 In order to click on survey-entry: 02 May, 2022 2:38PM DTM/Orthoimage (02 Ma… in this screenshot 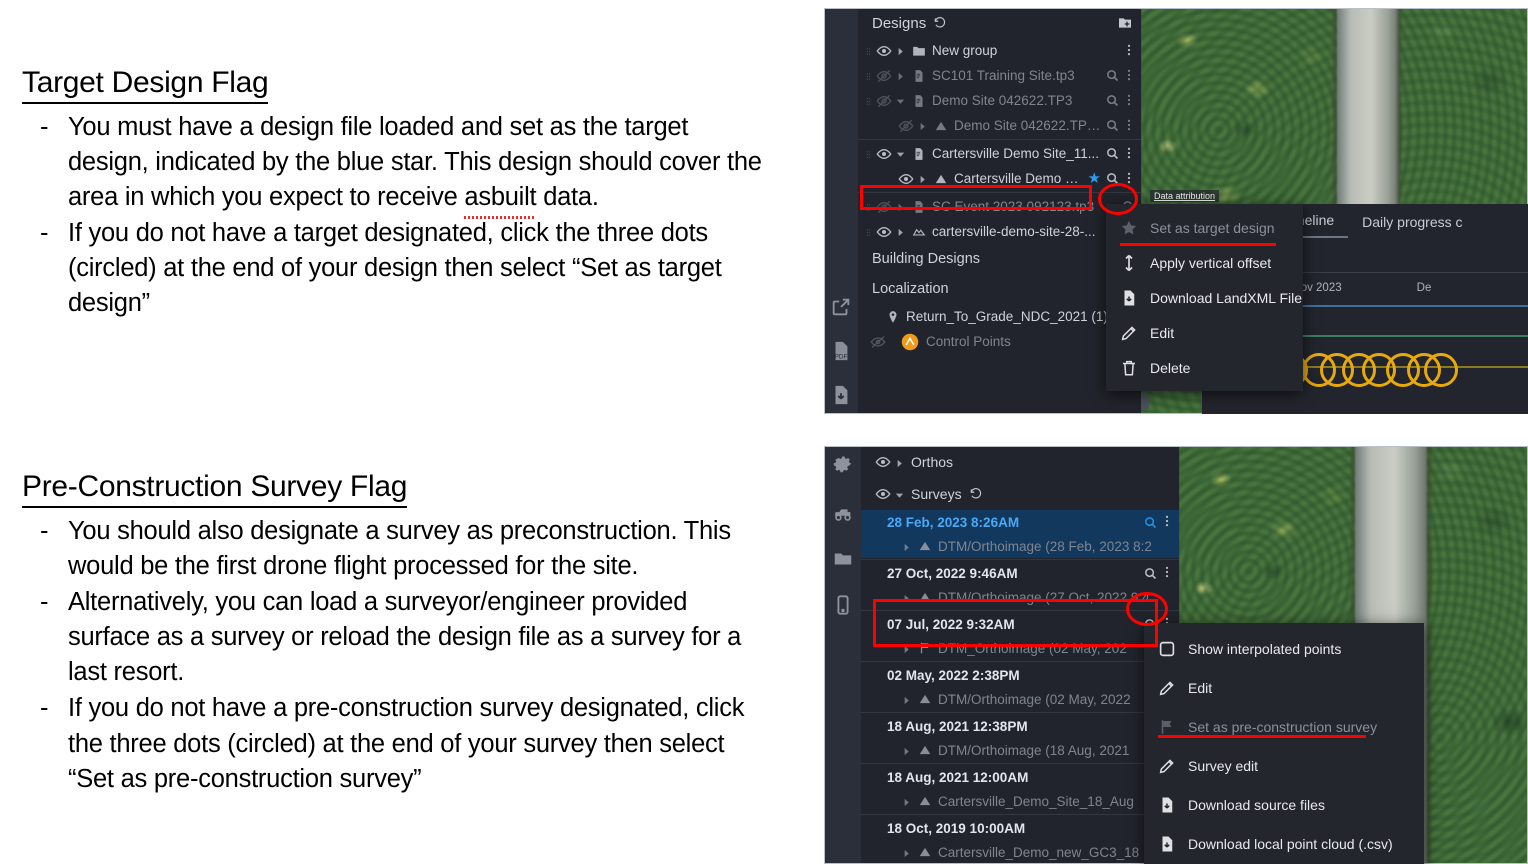, I will do `click(1020, 687)`.